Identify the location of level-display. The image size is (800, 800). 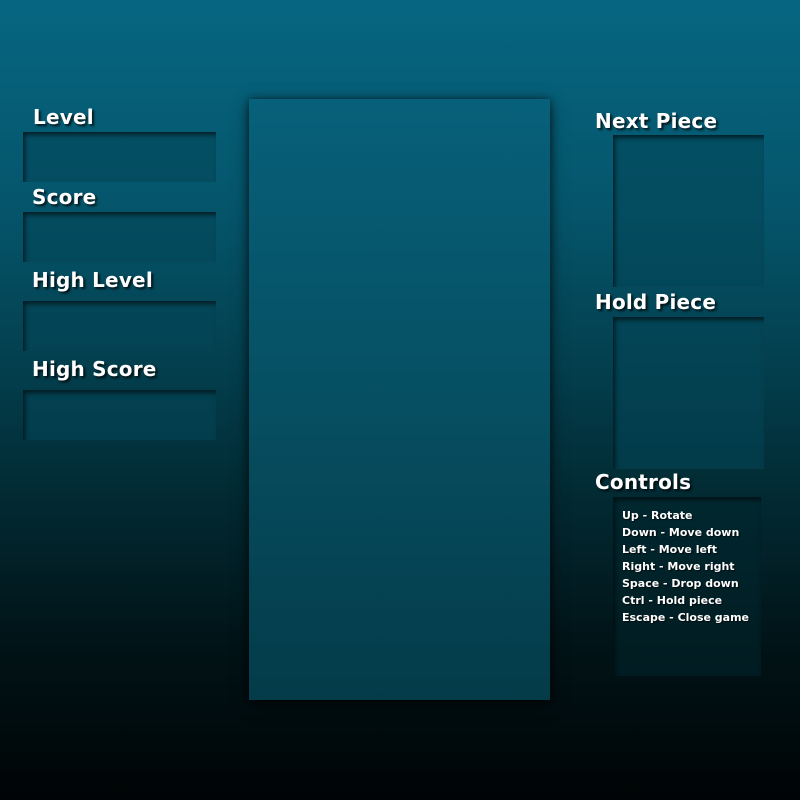
(119, 157).